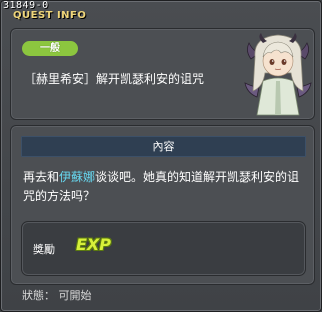  What do you see at coordinates (93, 244) in the screenshot?
I see `exp-reward-icon: EXP` at bounding box center [93, 244].